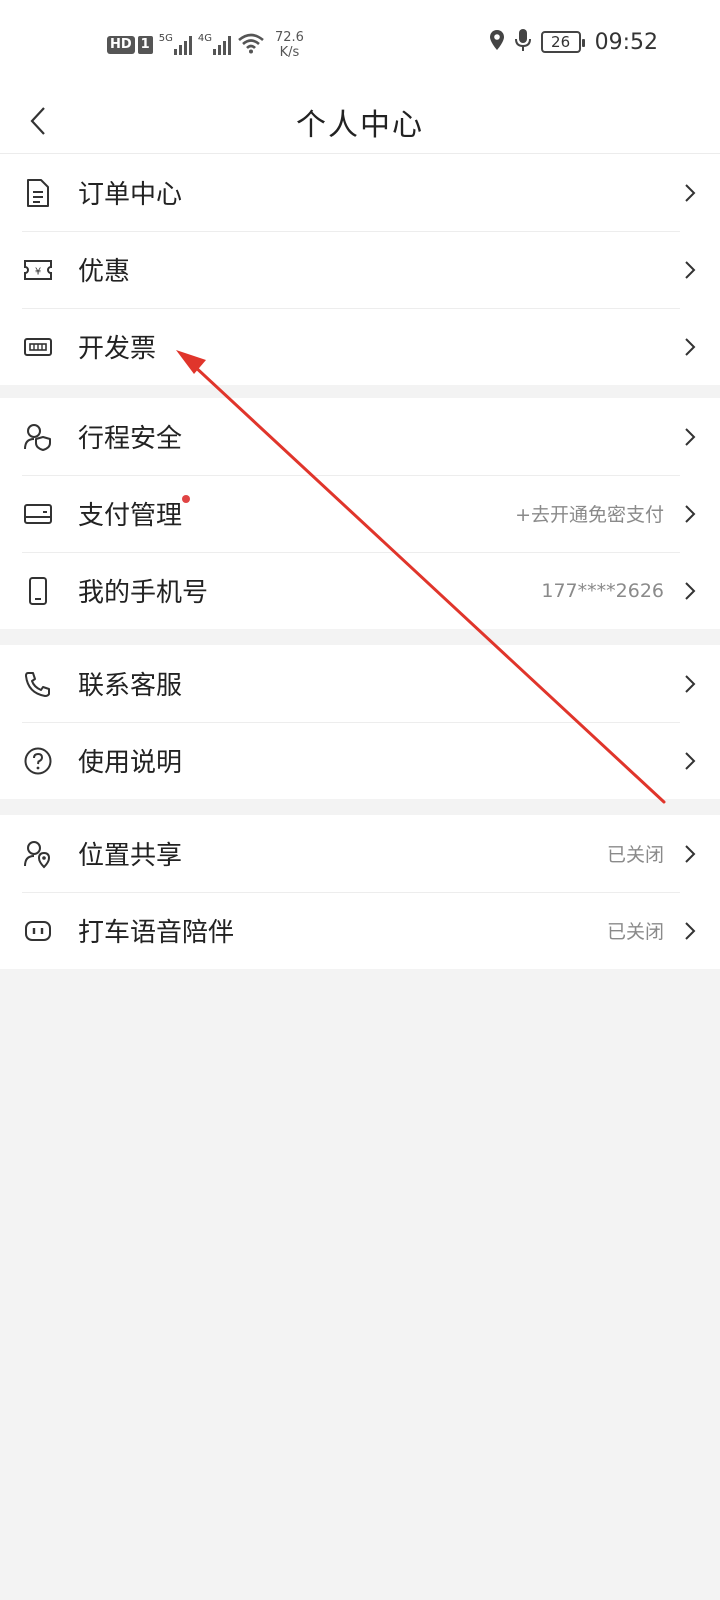  What do you see at coordinates (204, 38) in the screenshot?
I see `net2-label: 4G` at bounding box center [204, 38].